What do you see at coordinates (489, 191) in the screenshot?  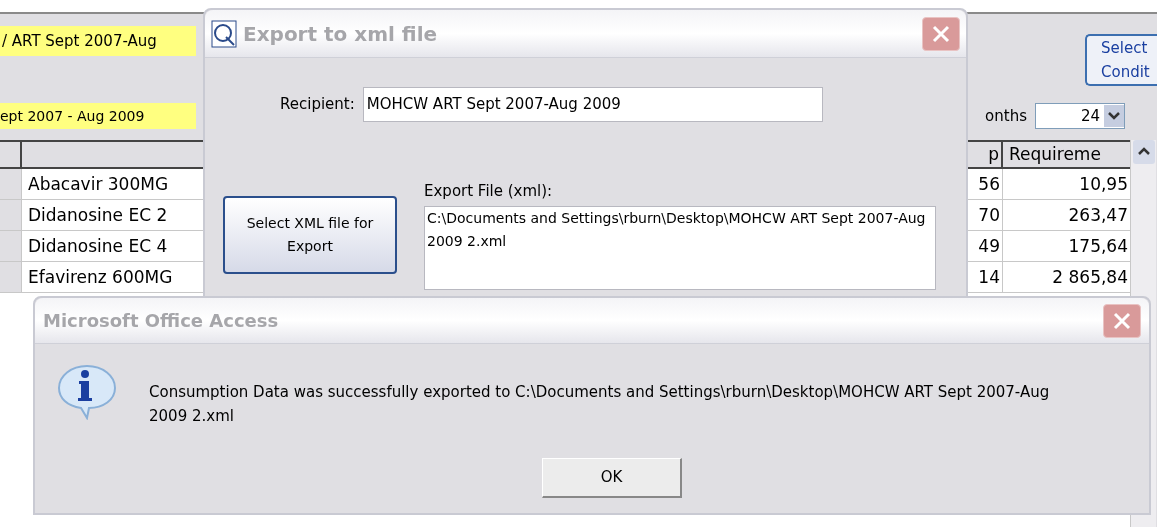 I see `export-file-label: Export File (xml):` at bounding box center [489, 191].